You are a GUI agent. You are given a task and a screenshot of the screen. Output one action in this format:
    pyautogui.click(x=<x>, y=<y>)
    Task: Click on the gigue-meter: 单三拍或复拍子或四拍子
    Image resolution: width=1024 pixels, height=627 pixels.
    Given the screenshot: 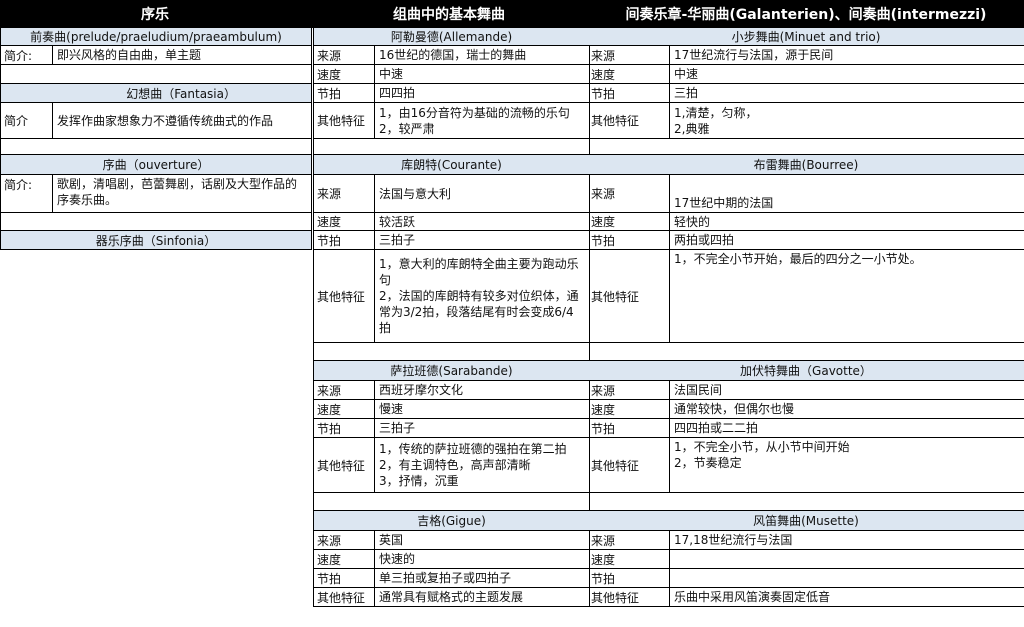 What is the action you would take?
    pyautogui.click(x=445, y=578)
    